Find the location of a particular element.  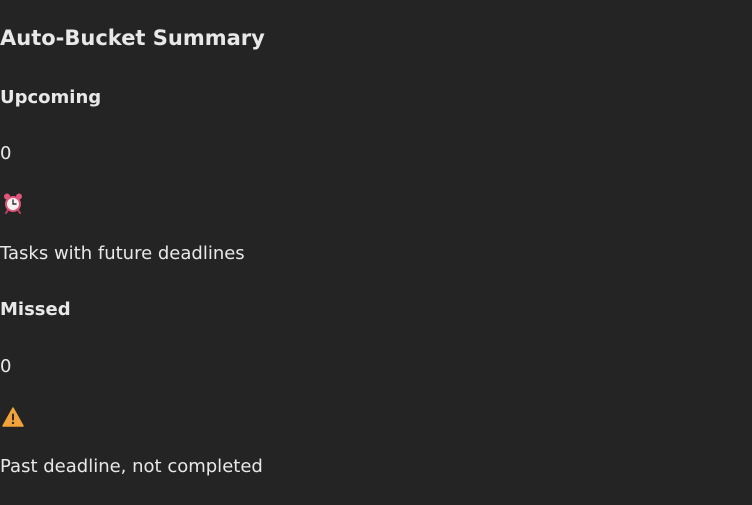

bucket-upcoming-heading: Upcoming is located at coordinates (51, 97).